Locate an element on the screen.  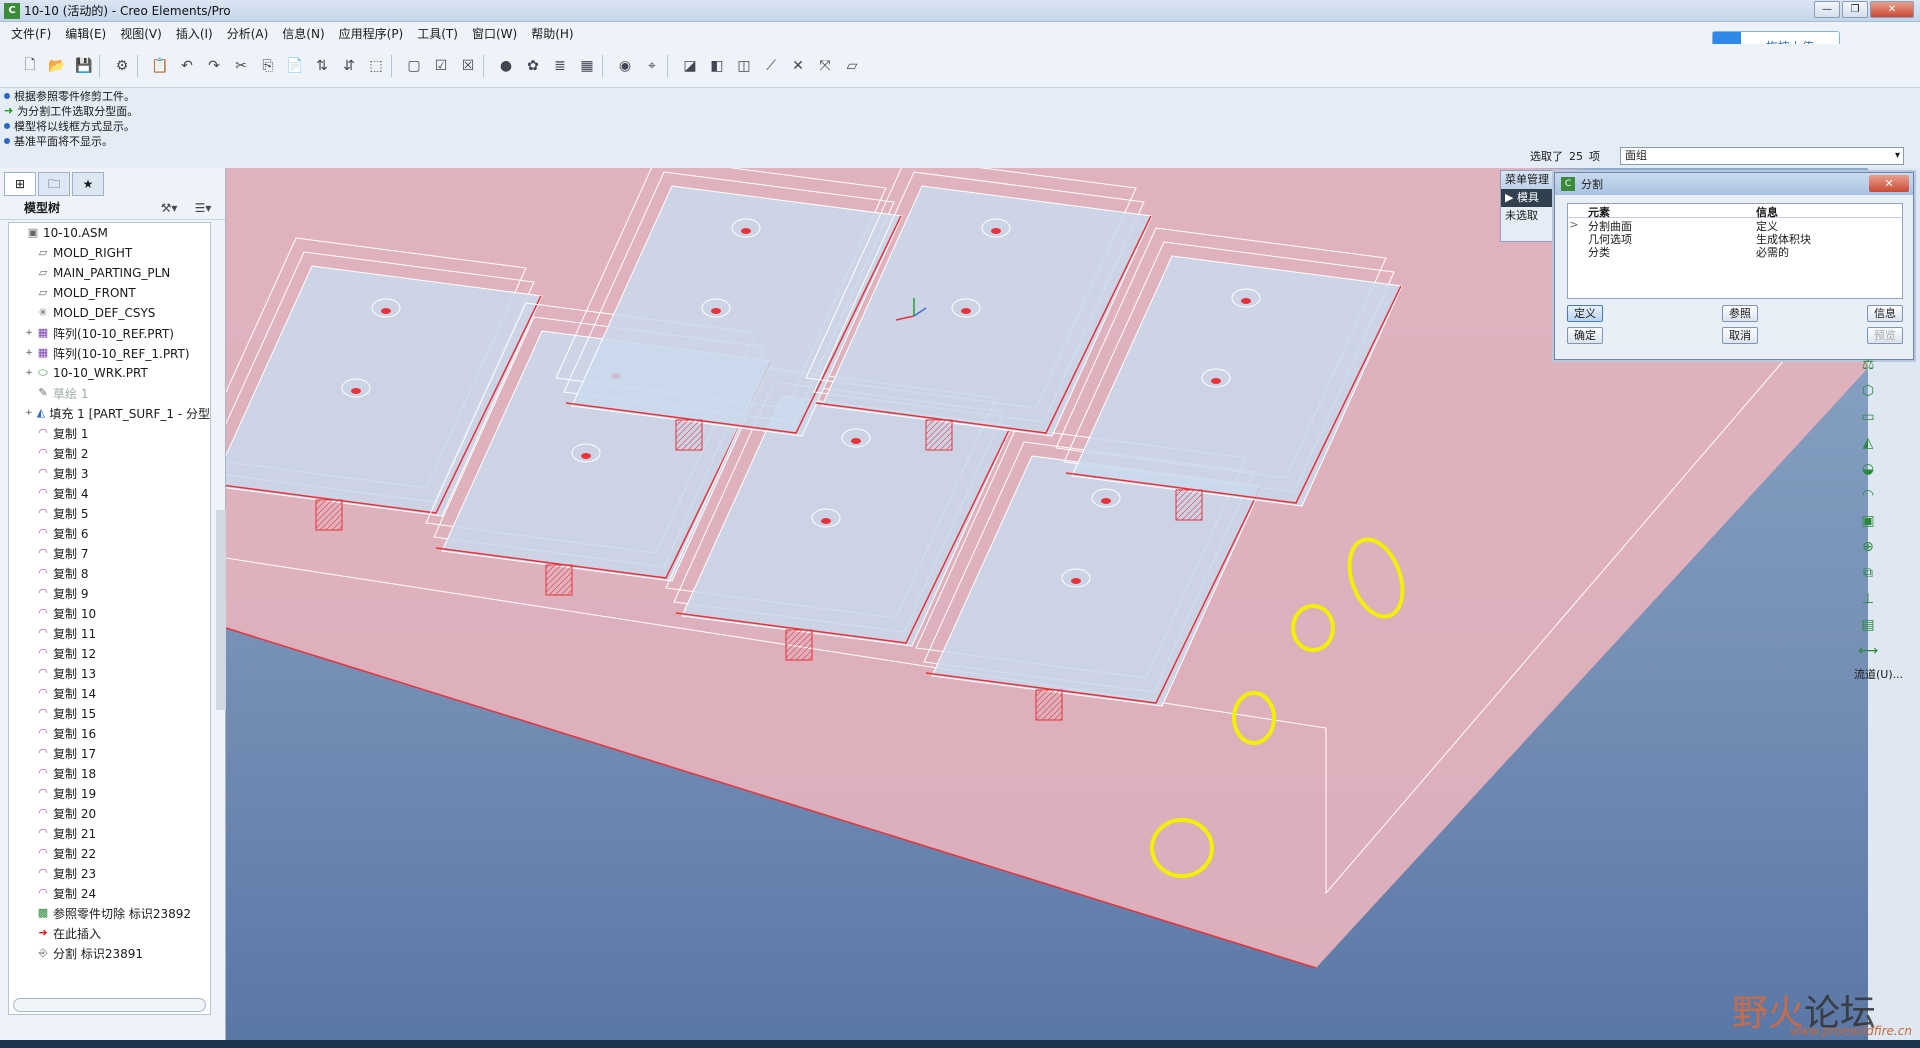
globe-icon: ◉ is located at coordinates (625, 66).